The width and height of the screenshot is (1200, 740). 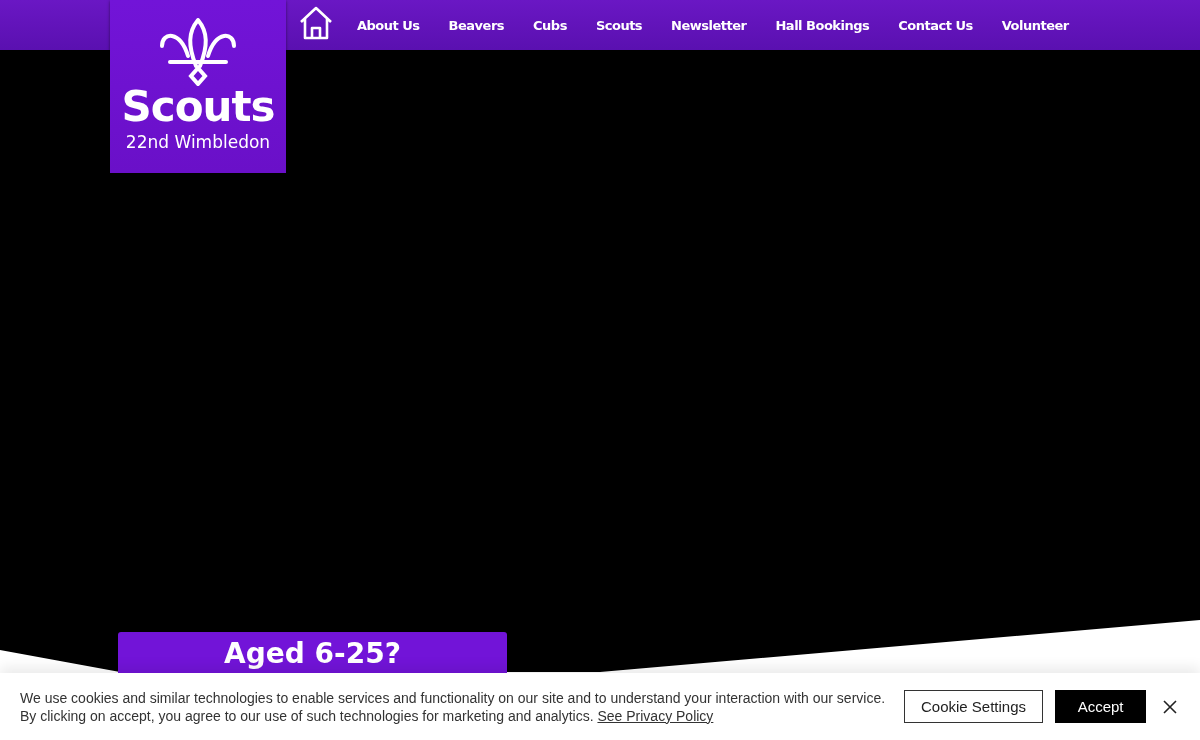 What do you see at coordinates (655, 715) in the screenshot?
I see `privacy-policy-link: See Privacy Policy` at bounding box center [655, 715].